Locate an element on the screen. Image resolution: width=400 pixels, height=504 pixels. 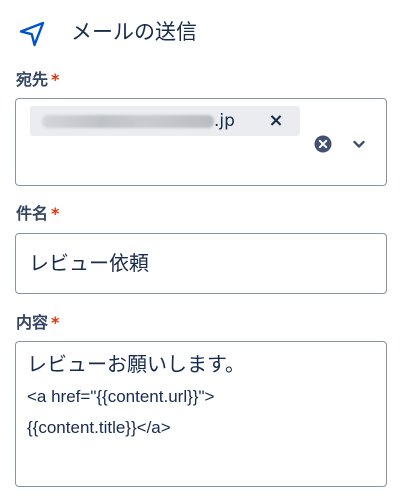
body-line: <a href="{{content.url}}"> is located at coordinates (121, 396).